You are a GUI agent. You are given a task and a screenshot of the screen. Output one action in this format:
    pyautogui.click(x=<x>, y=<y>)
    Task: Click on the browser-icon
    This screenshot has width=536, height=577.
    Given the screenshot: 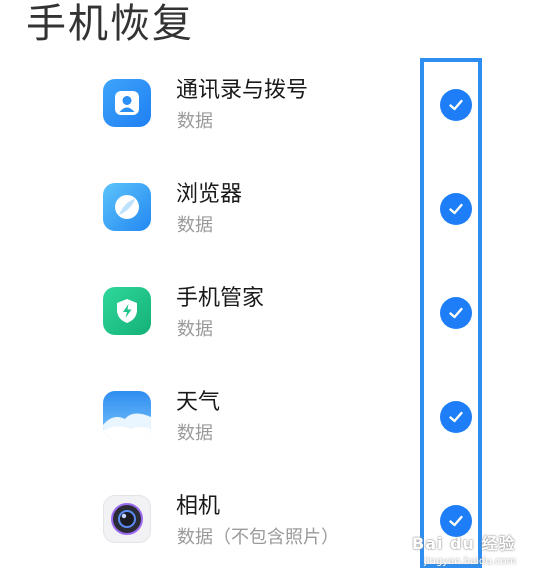 What is the action you would take?
    pyautogui.click(x=127, y=207)
    